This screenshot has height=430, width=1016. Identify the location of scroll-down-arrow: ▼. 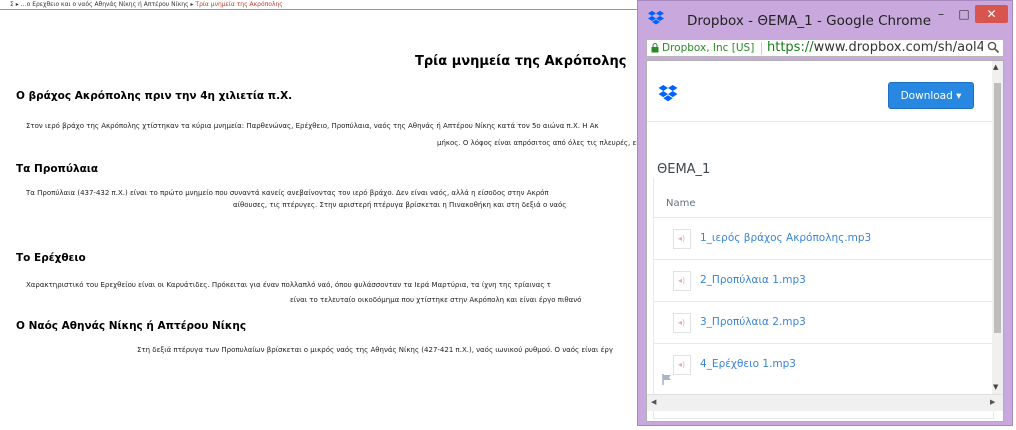
(995, 387).